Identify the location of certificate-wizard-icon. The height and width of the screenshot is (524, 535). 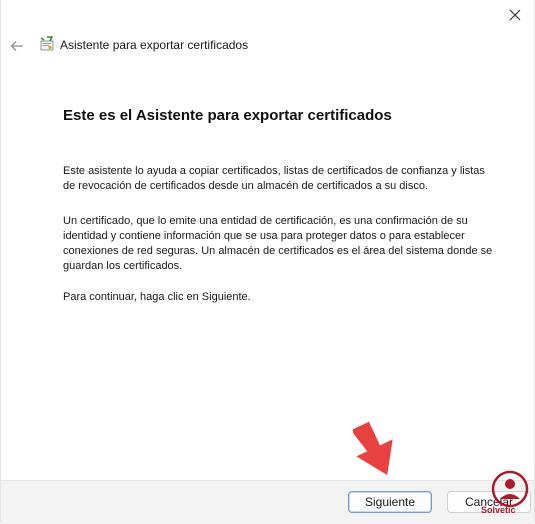
(47, 43).